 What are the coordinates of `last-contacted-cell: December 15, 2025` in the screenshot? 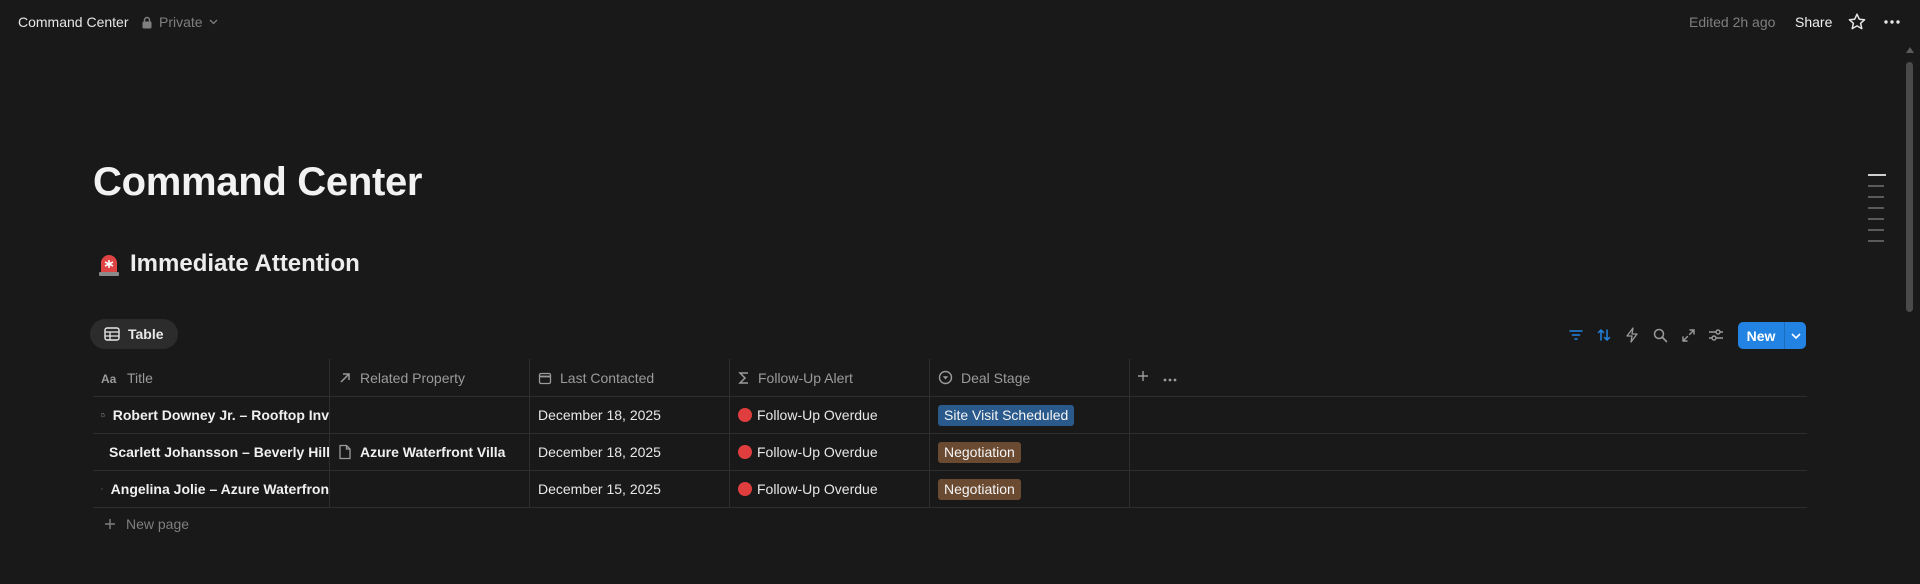 It's located at (630, 489).